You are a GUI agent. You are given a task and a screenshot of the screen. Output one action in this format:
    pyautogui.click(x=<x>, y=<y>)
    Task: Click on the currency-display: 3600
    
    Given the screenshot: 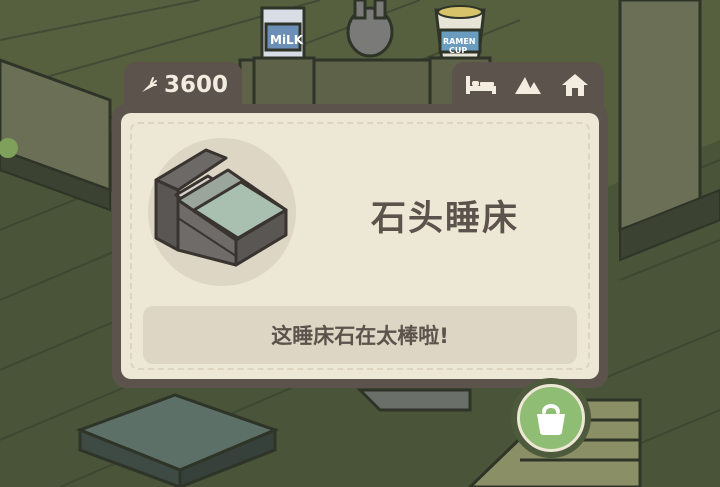 What is the action you would take?
    pyautogui.click(x=183, y=85)
    